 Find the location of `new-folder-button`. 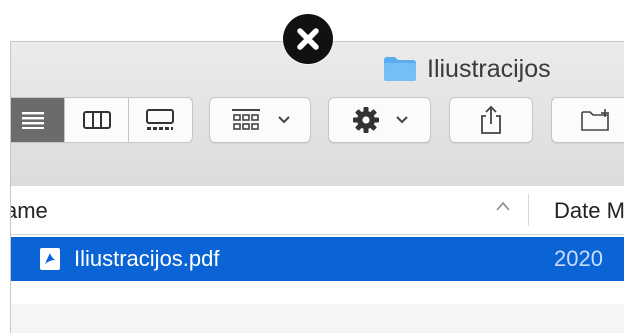

new-folder-button is located at coordinates (587, 120).